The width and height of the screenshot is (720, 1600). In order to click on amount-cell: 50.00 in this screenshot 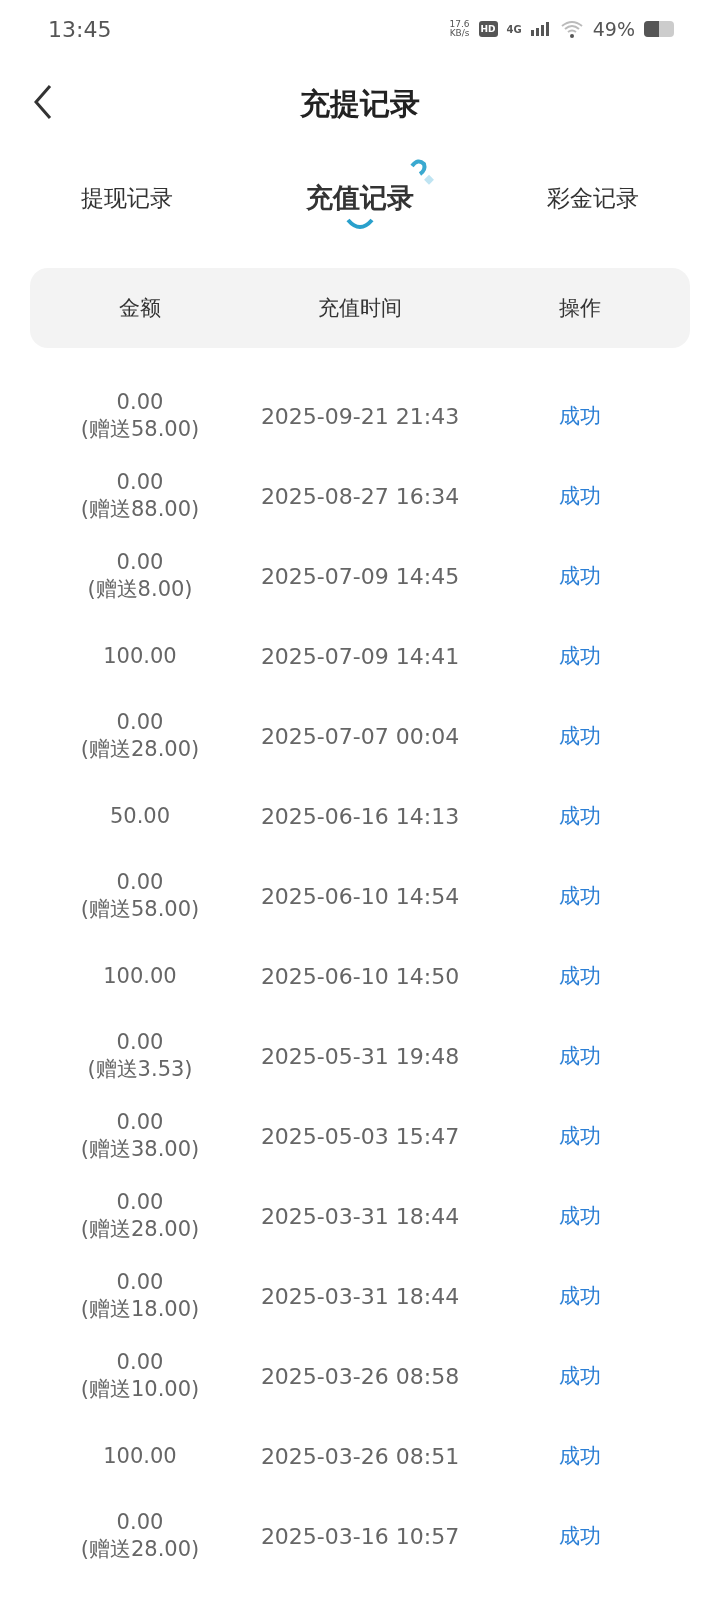, I will do `click(140, 816)`.